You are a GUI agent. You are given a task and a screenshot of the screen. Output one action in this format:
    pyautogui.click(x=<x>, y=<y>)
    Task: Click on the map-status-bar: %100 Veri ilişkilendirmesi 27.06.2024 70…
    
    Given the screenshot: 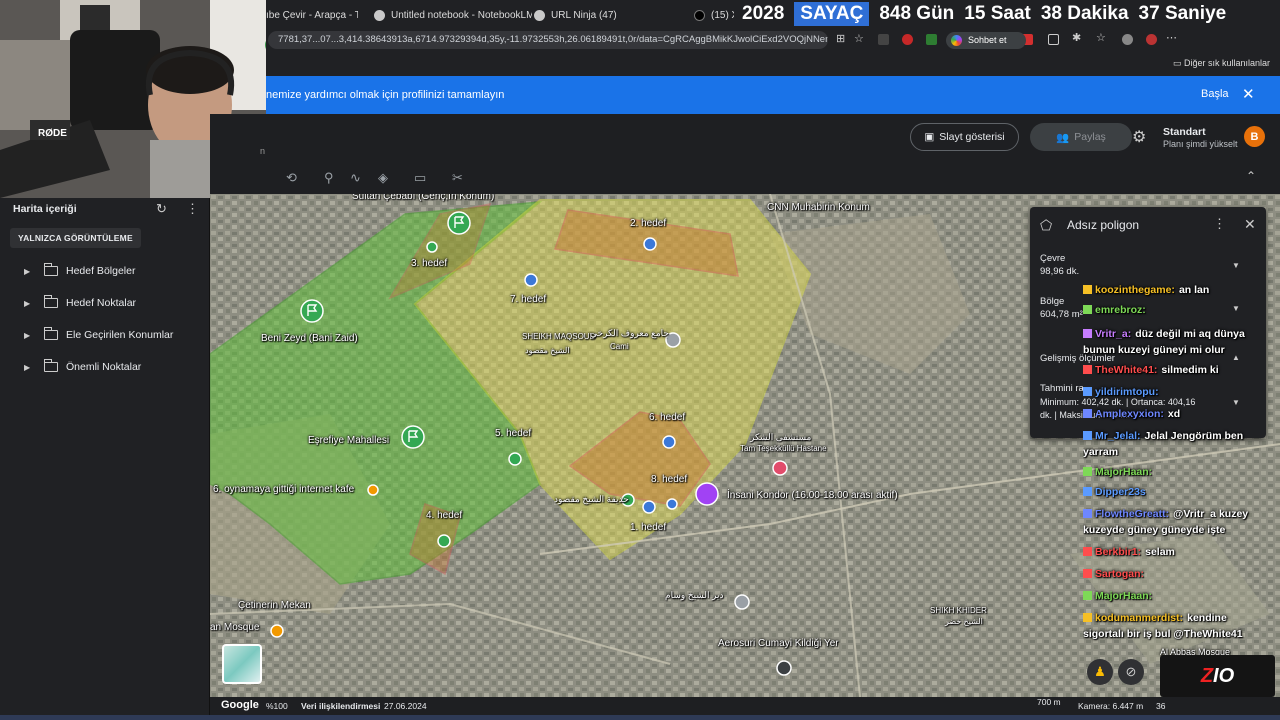 What is the action you would take?
    pyautogui.click(x=745, y=706)
    